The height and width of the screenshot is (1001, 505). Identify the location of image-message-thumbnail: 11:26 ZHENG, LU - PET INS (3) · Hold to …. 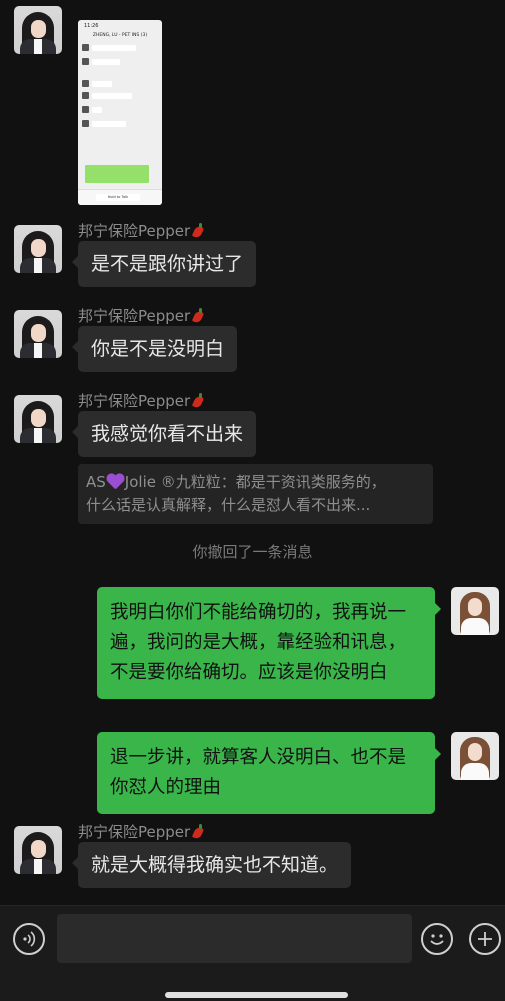
(120, 112).